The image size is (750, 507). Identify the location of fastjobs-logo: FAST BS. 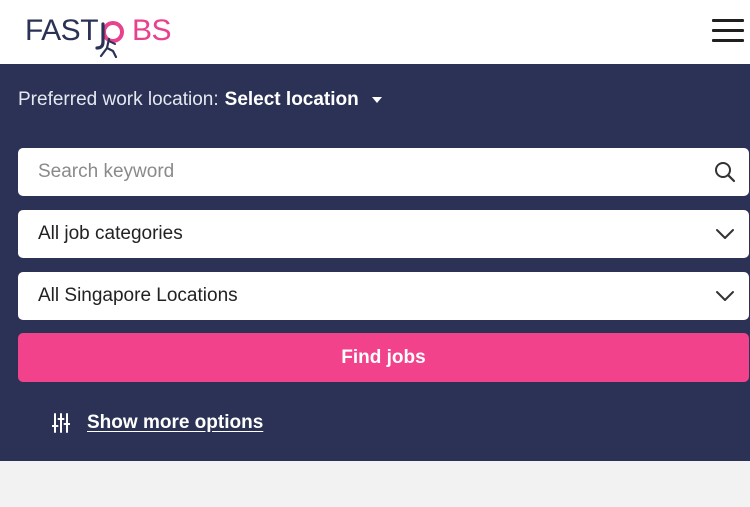
(98, 36).